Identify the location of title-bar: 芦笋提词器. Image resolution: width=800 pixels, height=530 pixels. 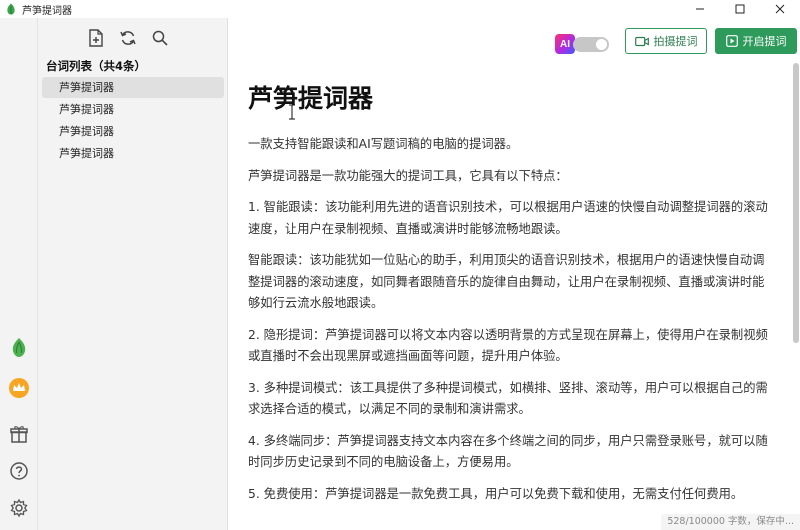
(400, 9).